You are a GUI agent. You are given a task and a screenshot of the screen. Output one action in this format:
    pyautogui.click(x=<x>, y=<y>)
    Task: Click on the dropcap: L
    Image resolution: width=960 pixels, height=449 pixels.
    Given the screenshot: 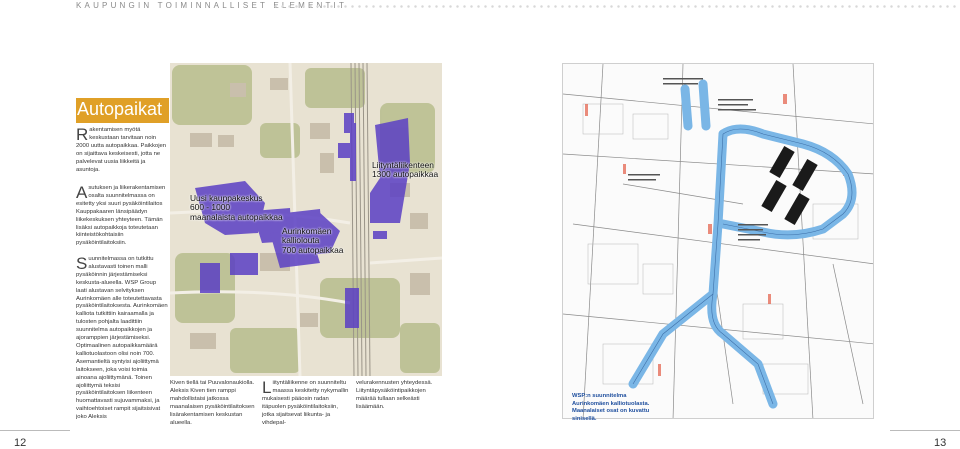 What is the action you would take?
    pyautogui.click(x=267, y=387)
    